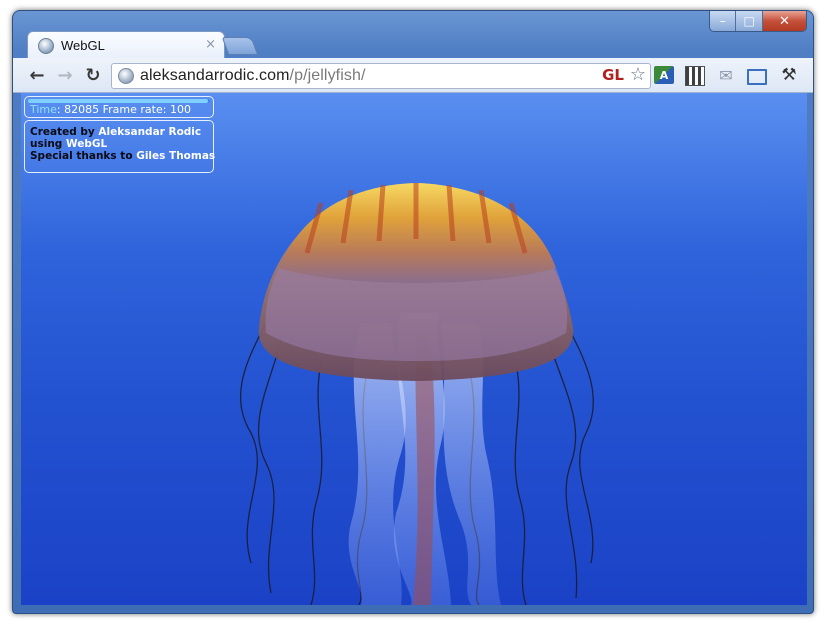 Image resolution: width=830 pixels, height=631 pixels. Describe the element at coordinates (37, 75) in the screenshot. I see `back-button: ←` at that location.